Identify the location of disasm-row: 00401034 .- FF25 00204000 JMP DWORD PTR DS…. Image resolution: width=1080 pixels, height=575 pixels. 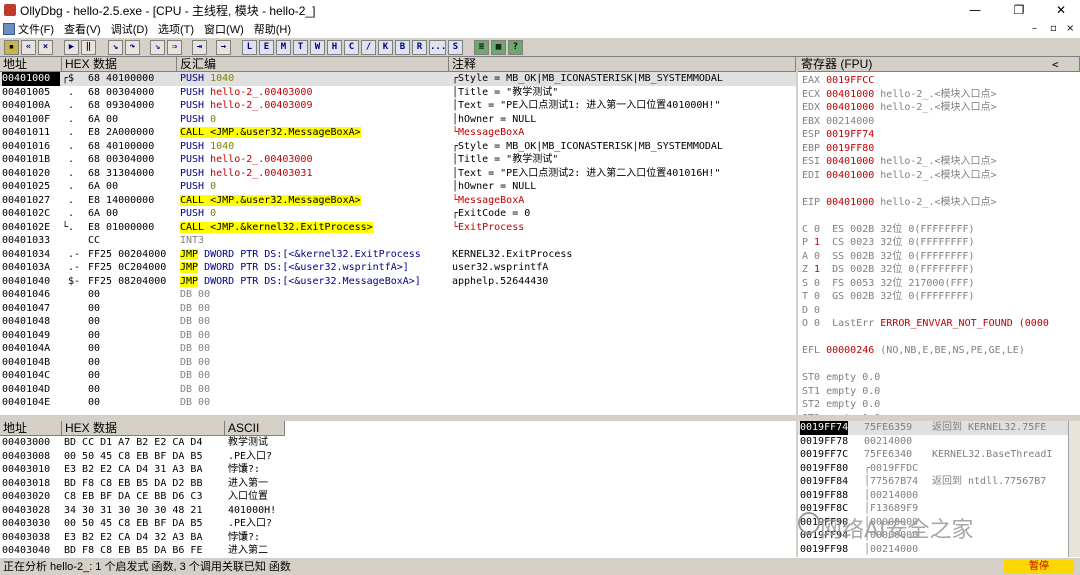
(398, 255).